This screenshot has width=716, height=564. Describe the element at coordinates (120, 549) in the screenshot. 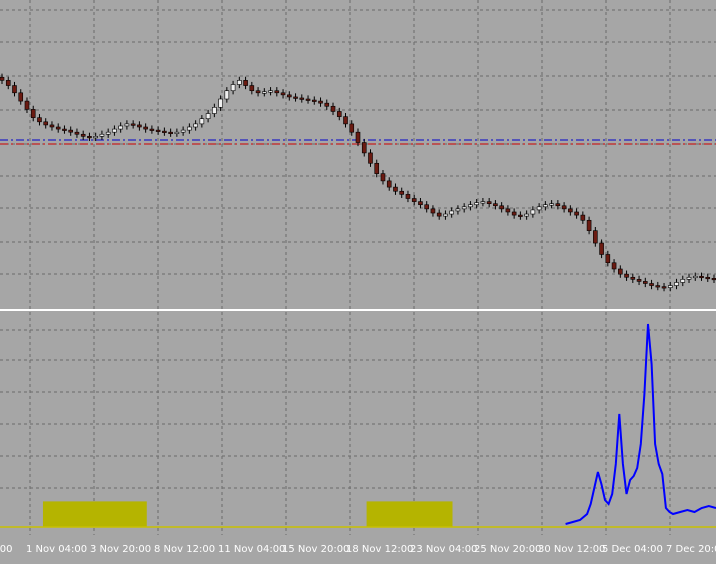

I see `x-tick-label-2: 3 Nov 20:00` at that location.